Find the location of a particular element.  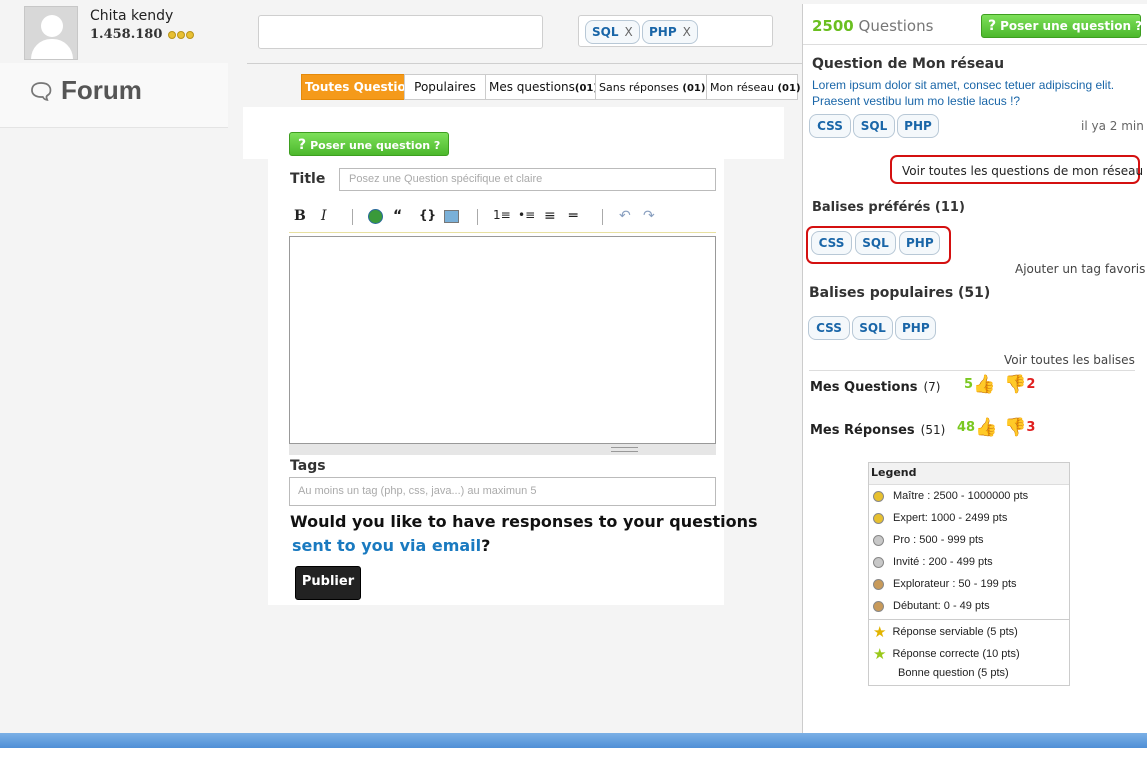

reward-label: Réponse serviable is located at coordinates (938, 631).